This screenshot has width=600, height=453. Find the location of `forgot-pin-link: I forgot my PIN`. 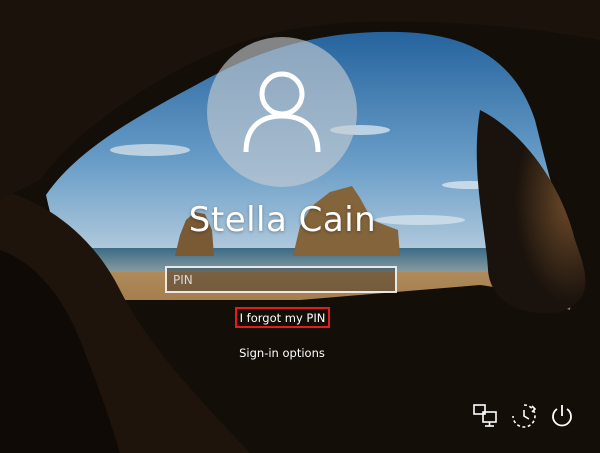

forgot-pin-link: I forgot my PIN is located at coordinates (282, 317).